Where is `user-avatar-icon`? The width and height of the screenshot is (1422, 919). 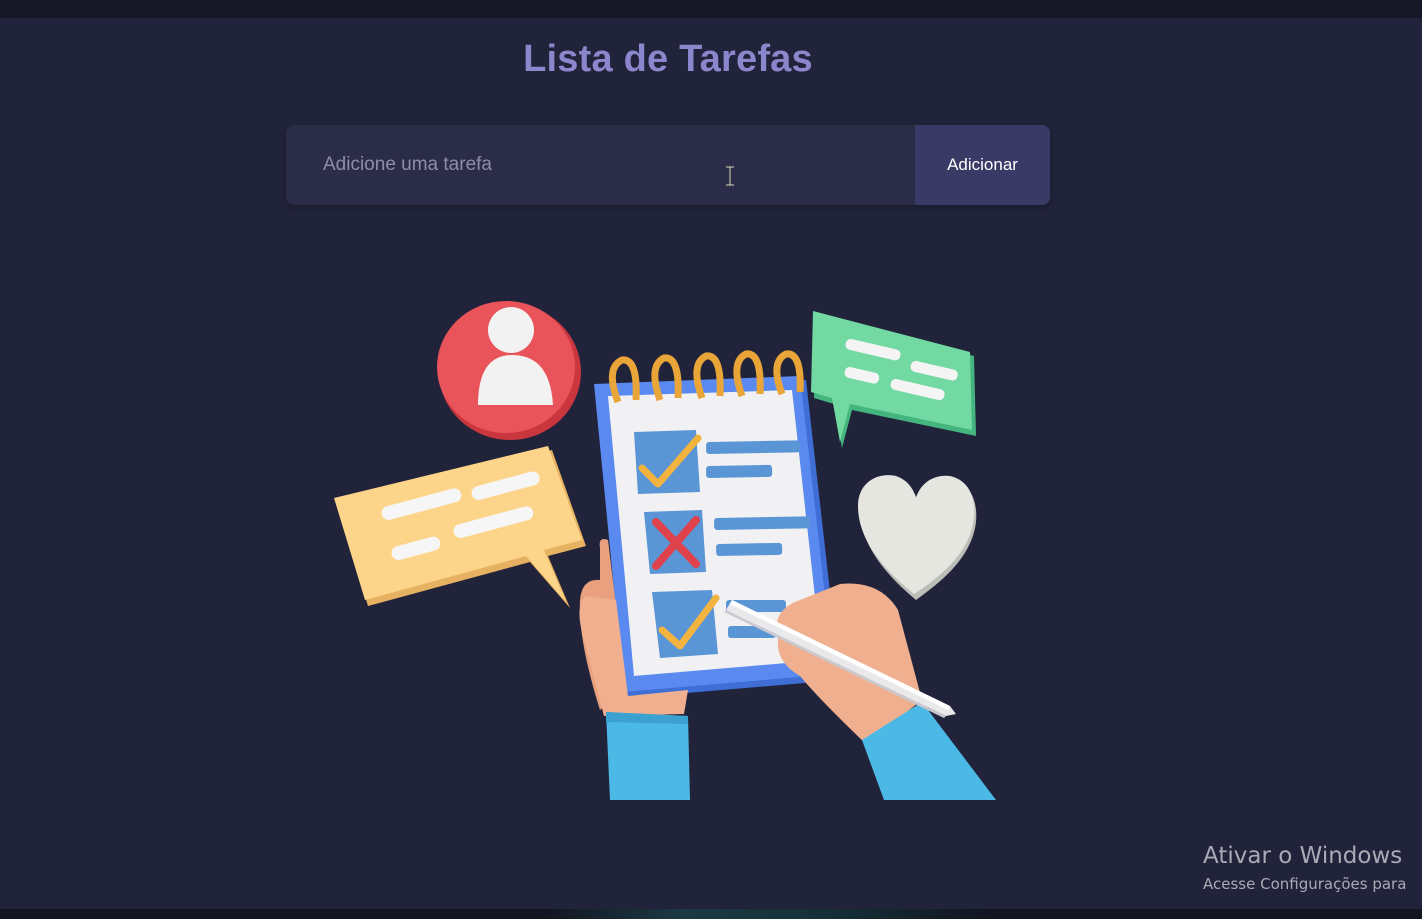 user-avatar-icon is located at coordinates (509, 370).